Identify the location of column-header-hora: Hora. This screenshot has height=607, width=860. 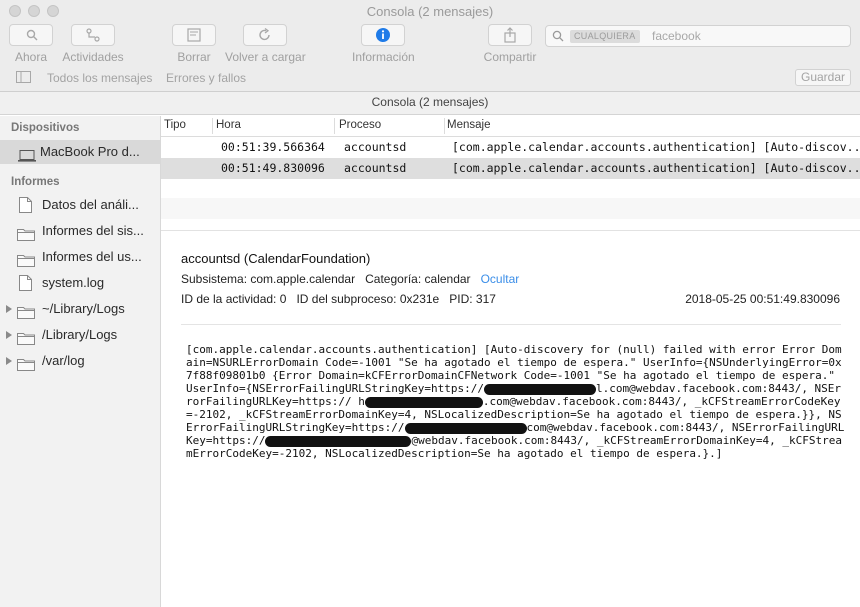
(228, 125).